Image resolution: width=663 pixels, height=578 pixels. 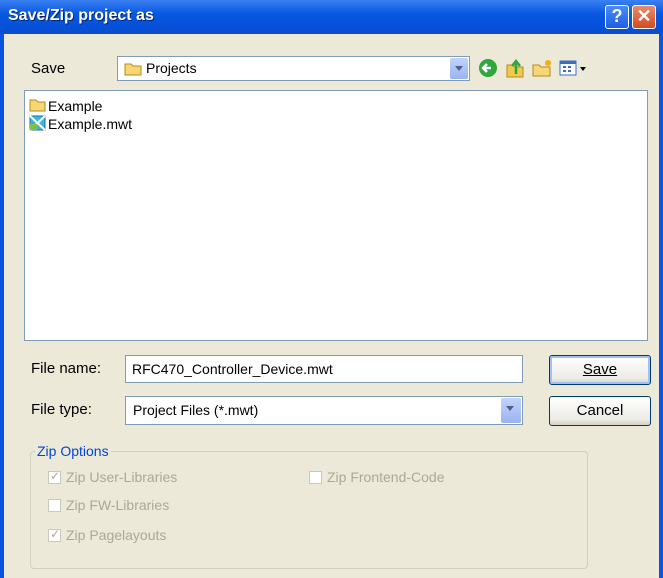 I want to click on zip-user-libraries-label: Zip User-Libraries, so click(x=122, y=477).